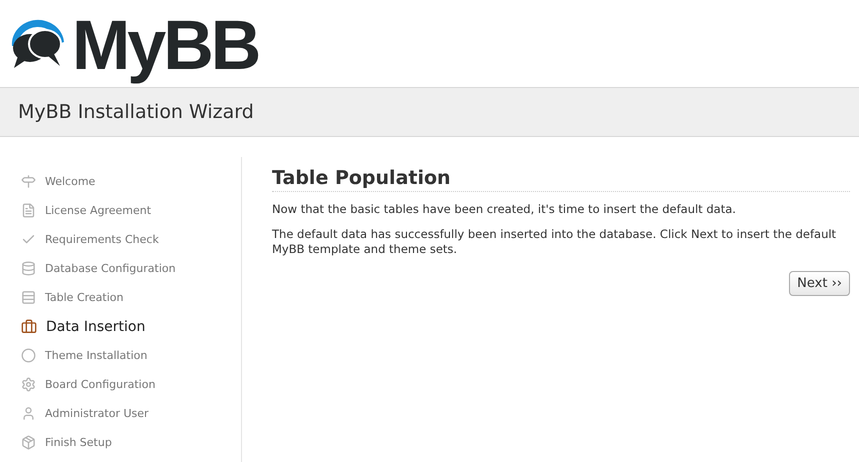 The image size is (859, 462). Describe the element at coordinates (96, 355) in the screenshot. I see `step-label: Theme Installation` at that location.